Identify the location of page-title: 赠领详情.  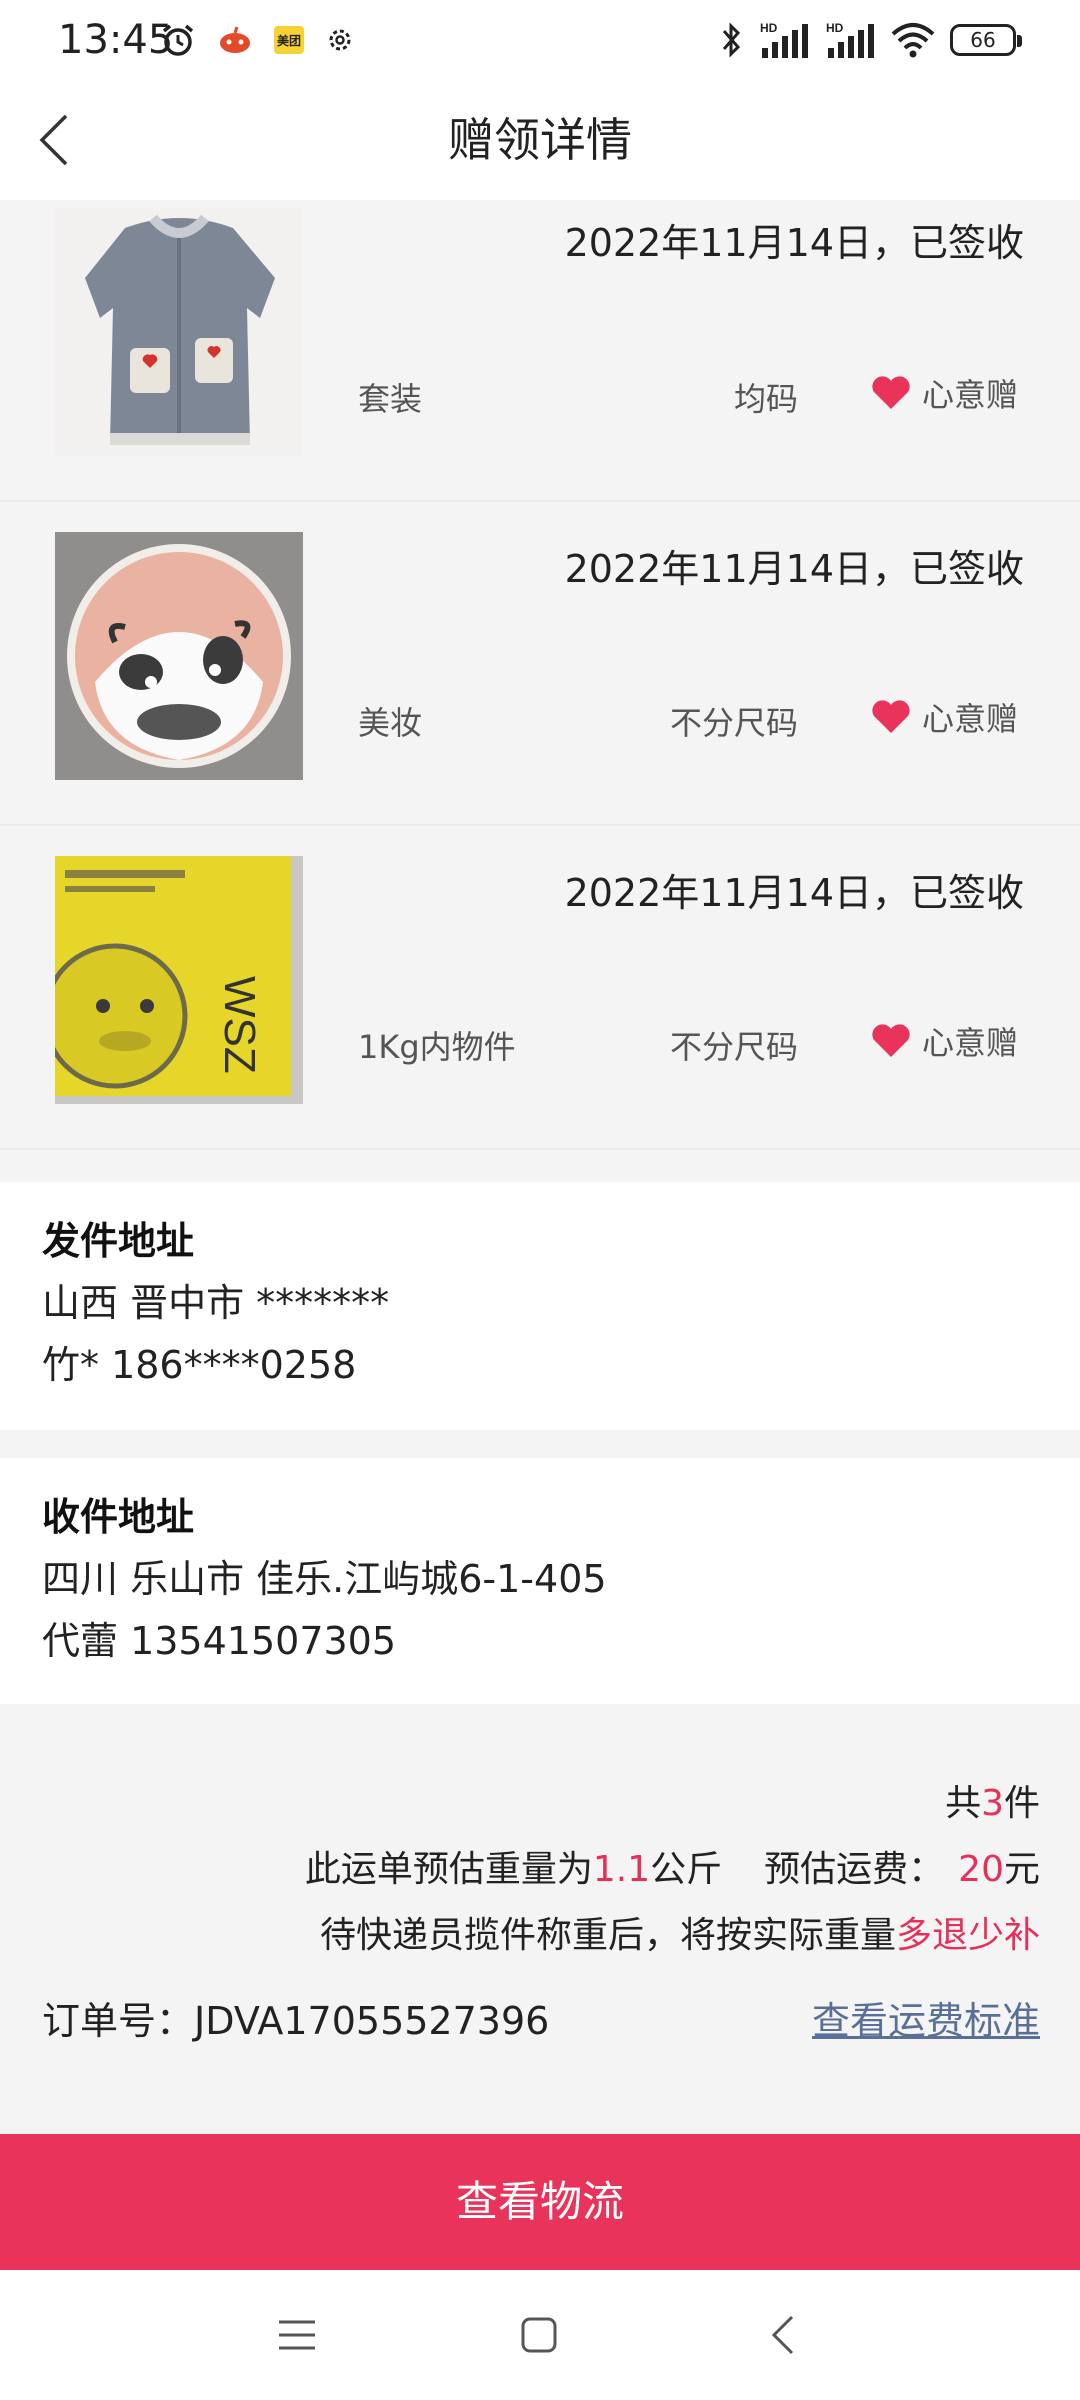
(540, 140).